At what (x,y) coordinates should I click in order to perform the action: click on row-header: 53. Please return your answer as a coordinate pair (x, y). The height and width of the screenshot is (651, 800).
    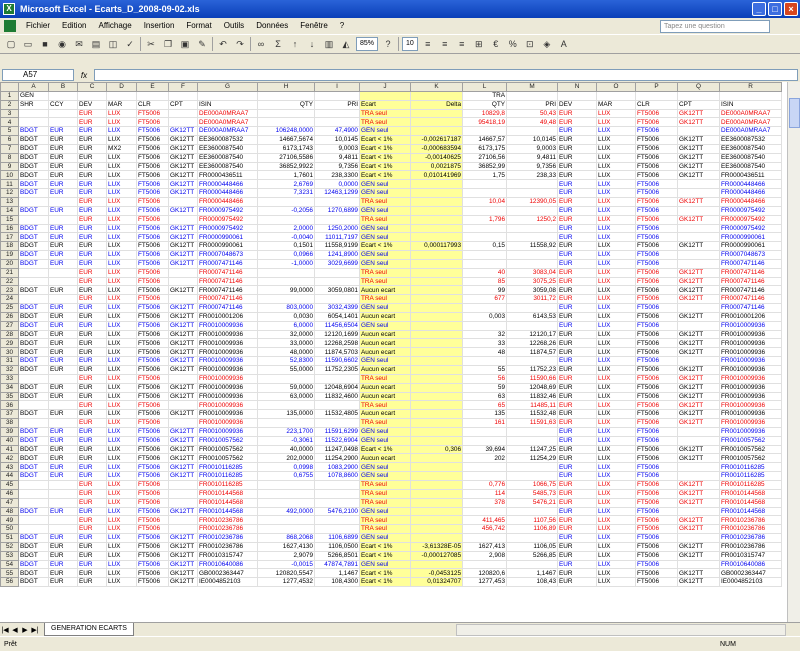
    Looking at the image, I should click on (9, 555).